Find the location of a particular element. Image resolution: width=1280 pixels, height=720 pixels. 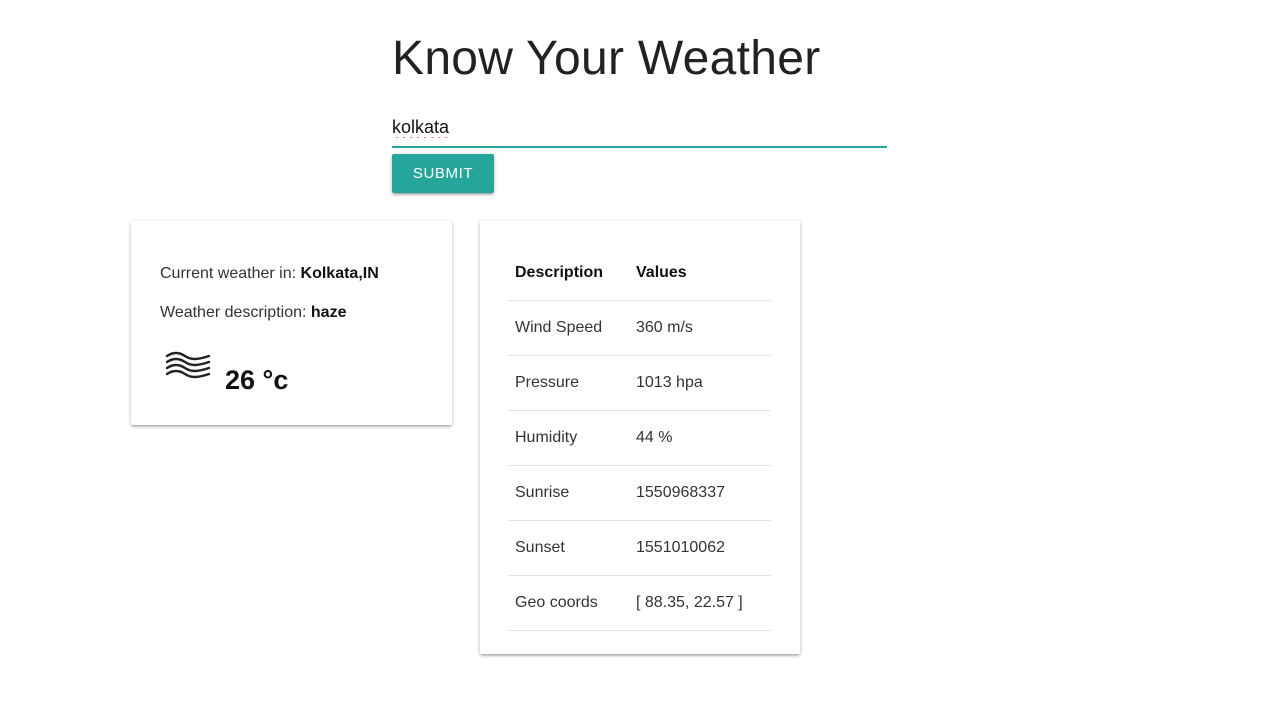

table-row: Sunset 1551010062 is located at coordinates (639, 548).